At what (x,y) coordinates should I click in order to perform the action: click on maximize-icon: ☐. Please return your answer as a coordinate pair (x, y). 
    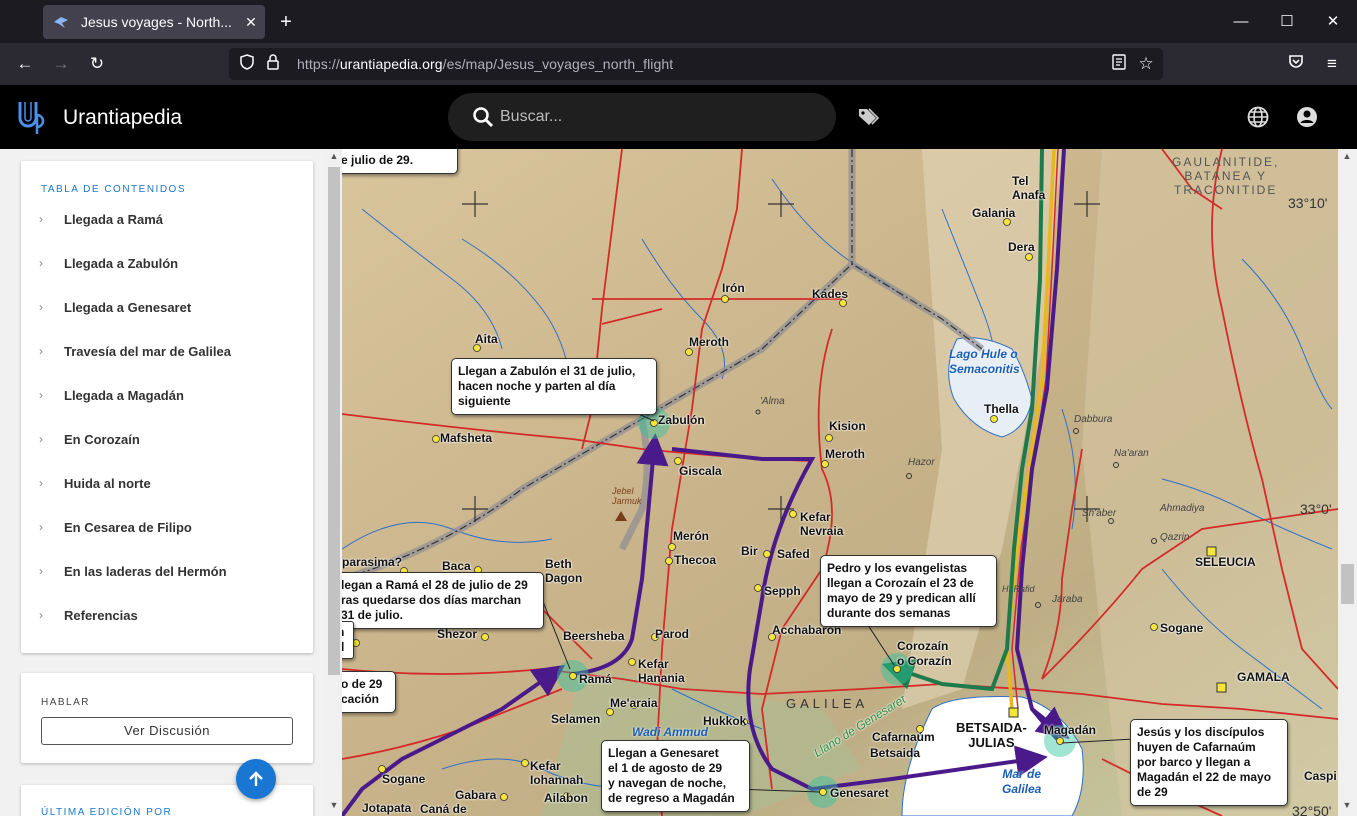
    Looking at the image, I should click on (1287, 22).